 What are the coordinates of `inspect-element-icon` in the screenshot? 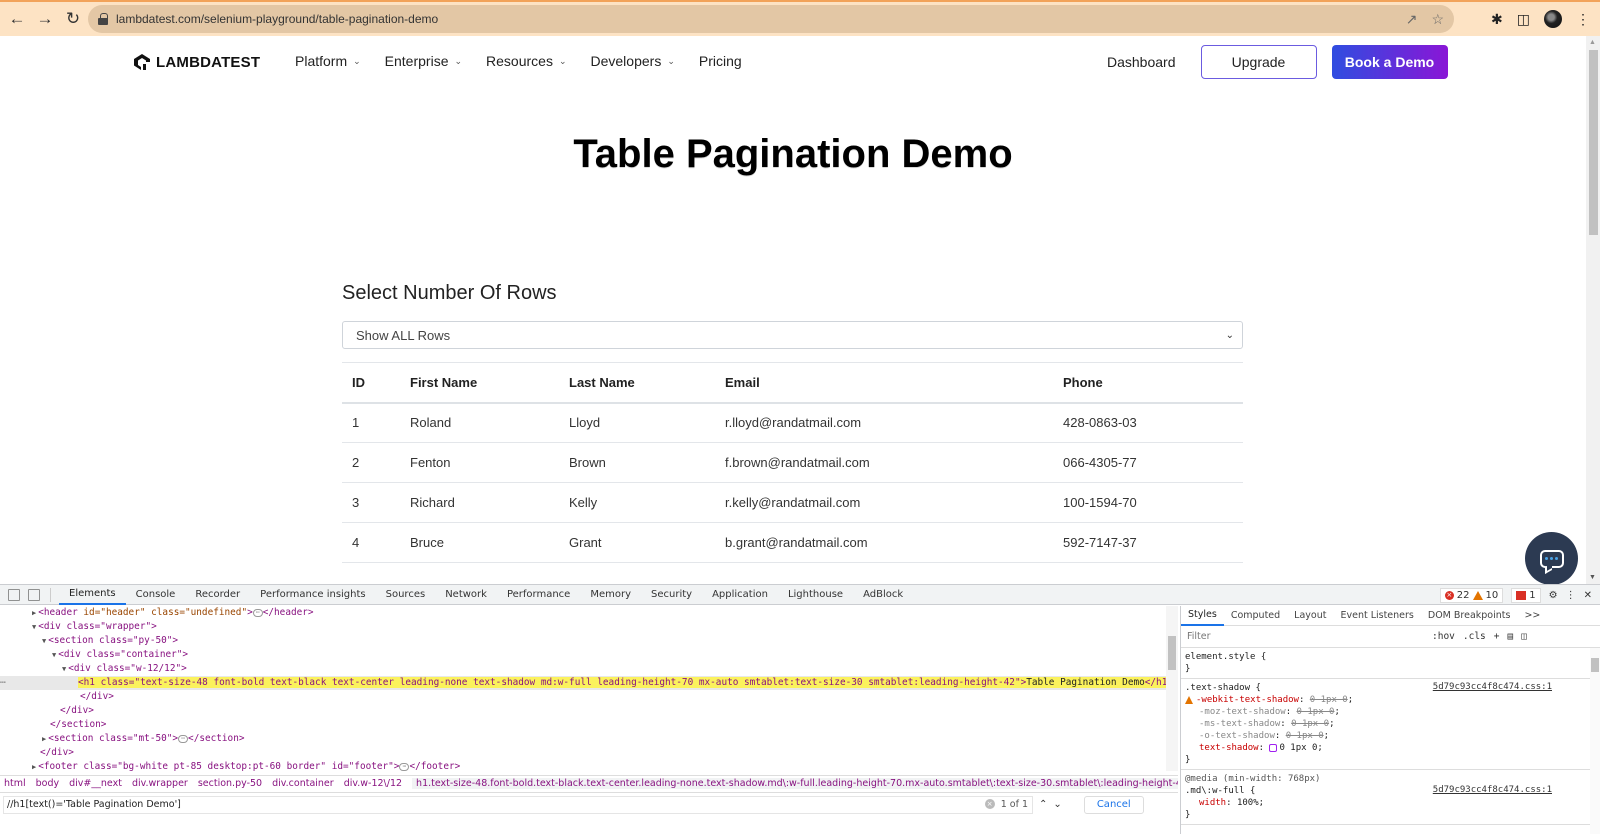 It's located at (14, 594).